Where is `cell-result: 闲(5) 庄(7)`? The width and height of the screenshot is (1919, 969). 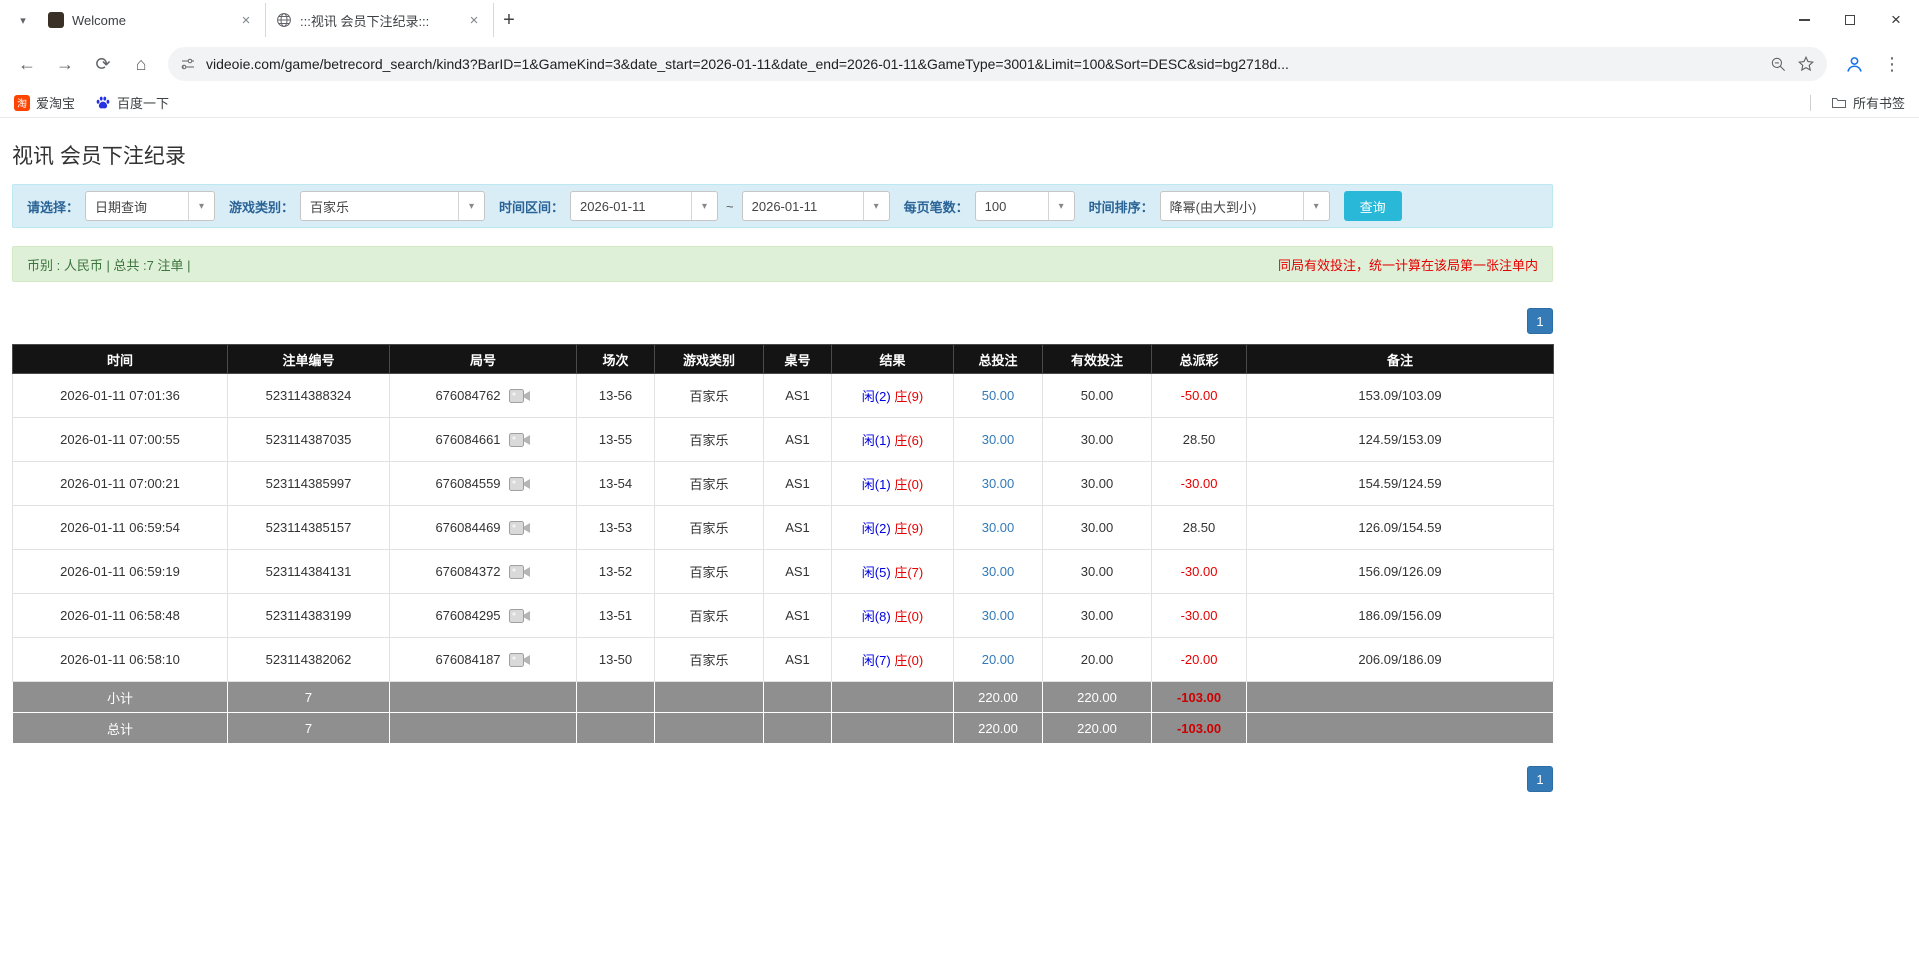
cell-result: 闲(5) 庄(7) is located at coordinates (892, 571).